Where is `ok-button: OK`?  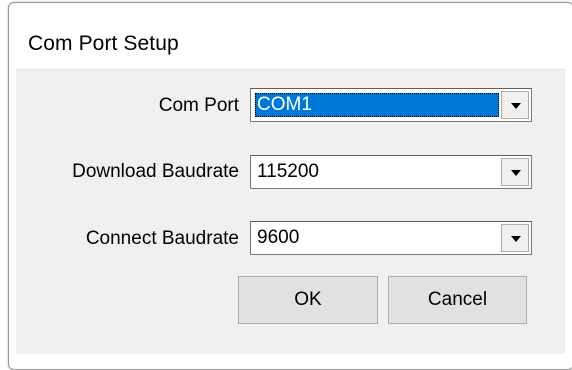 ok-button: OK is located at coordinates (308, 300).